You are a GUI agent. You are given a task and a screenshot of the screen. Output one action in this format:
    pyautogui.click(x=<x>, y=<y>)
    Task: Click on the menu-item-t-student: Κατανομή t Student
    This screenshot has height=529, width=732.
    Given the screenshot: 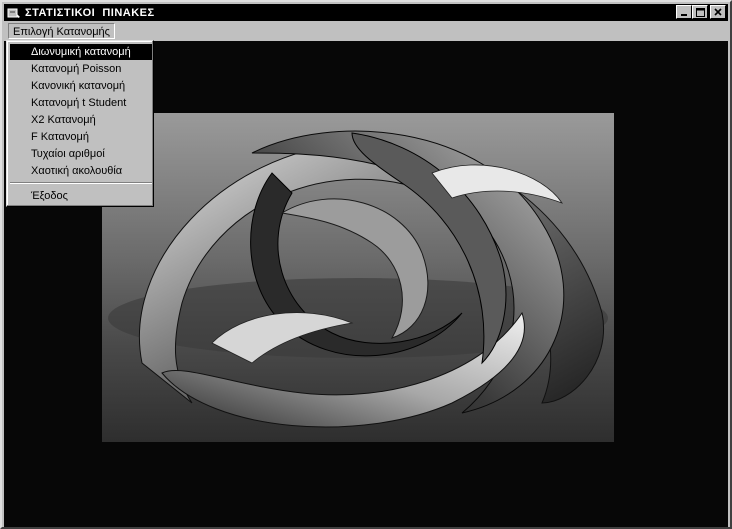 What is the action you would take?
    pyautogui.click(x=81, y=103)
    